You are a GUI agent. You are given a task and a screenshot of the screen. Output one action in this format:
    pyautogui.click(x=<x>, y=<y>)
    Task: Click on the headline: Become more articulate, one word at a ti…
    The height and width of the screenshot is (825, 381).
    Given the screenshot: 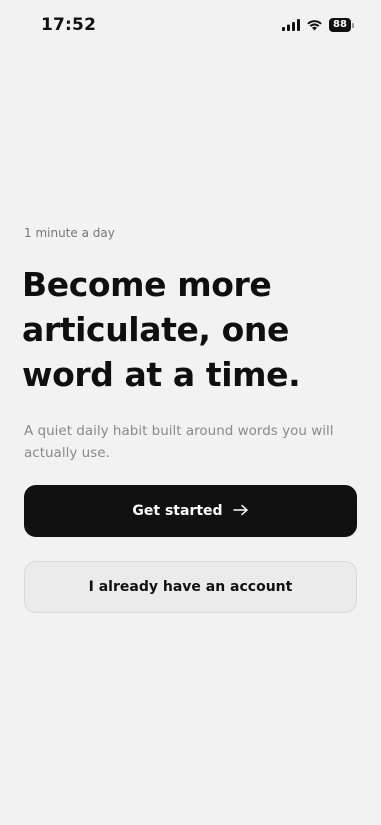 What is the action you would take?
    pyautogui.click(x=161, y=329)
    